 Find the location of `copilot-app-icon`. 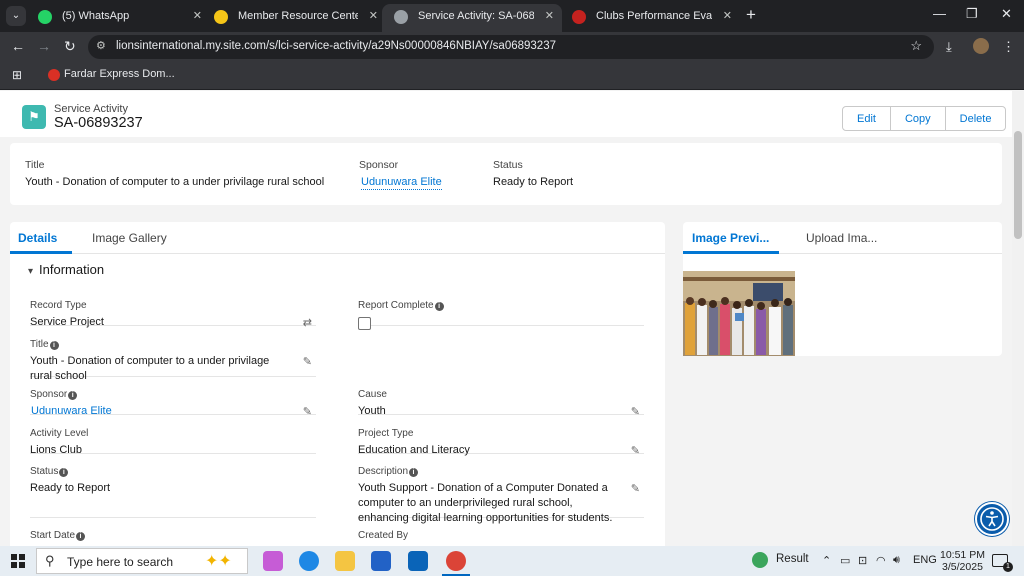

copilot-app-icon is located at coordinates (273, 561).